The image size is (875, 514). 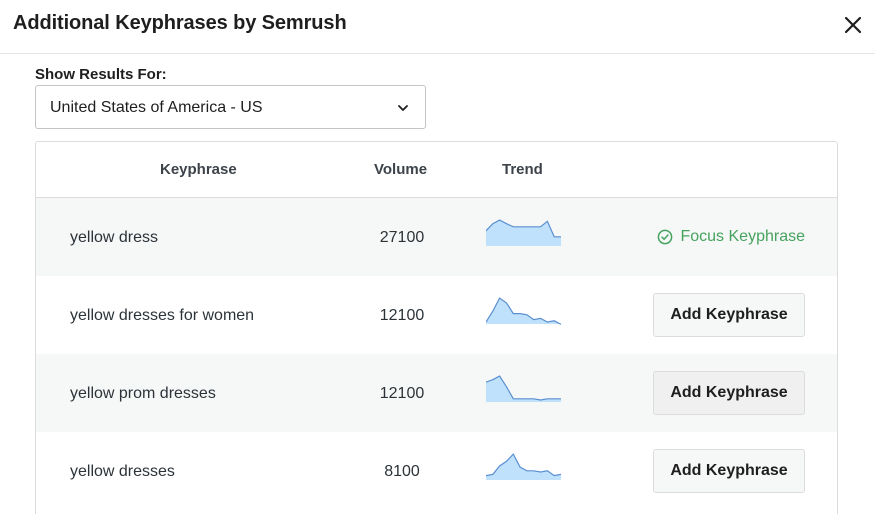 I want to click on close-icon, so click(x=853, y=25).